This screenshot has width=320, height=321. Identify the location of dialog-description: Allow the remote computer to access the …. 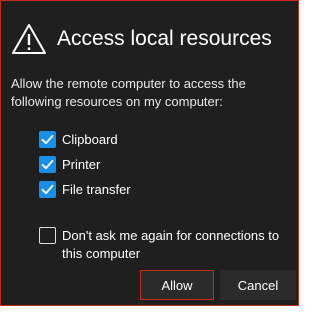
(151, 93).